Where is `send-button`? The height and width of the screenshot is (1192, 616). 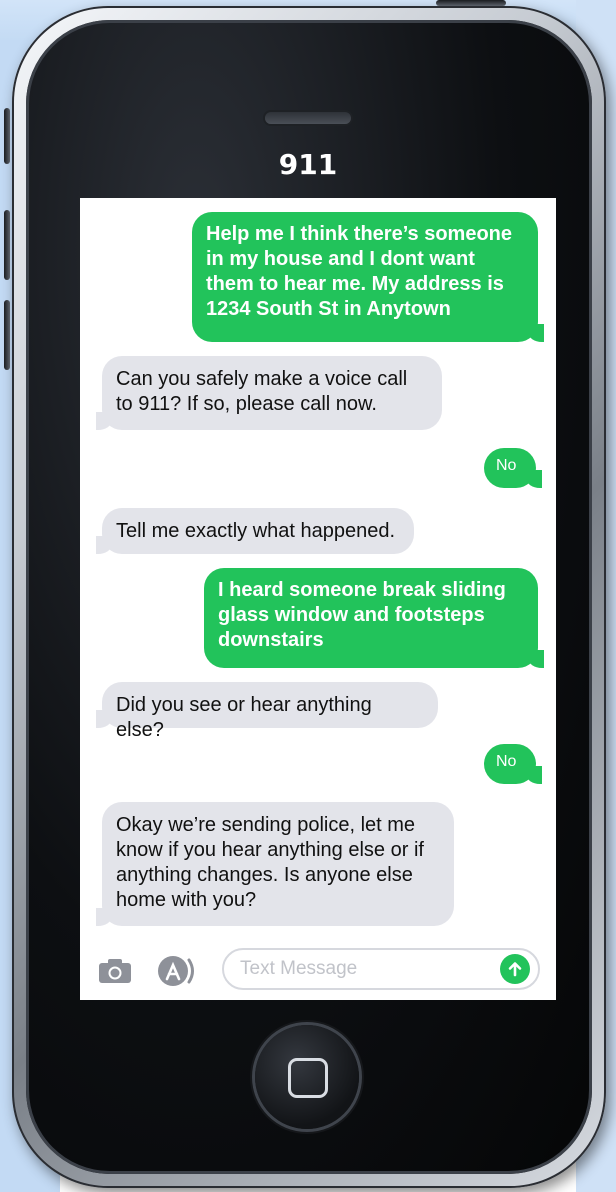
send-button is located at coordinates (515, 969).